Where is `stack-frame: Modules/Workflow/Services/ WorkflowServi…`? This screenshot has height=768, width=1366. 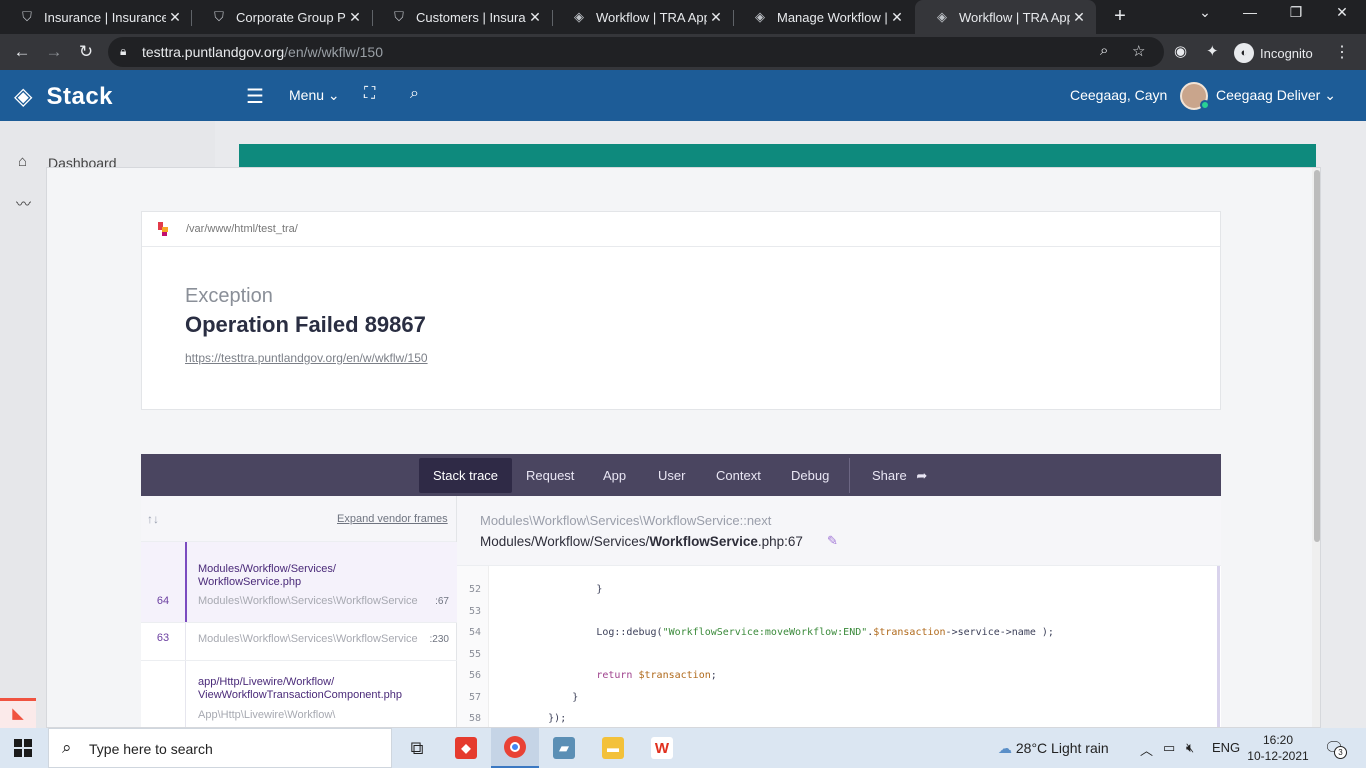
stack-frame: Modules/Workflow/Services/ WorkflowServi… is located at coordinates (299, 582).